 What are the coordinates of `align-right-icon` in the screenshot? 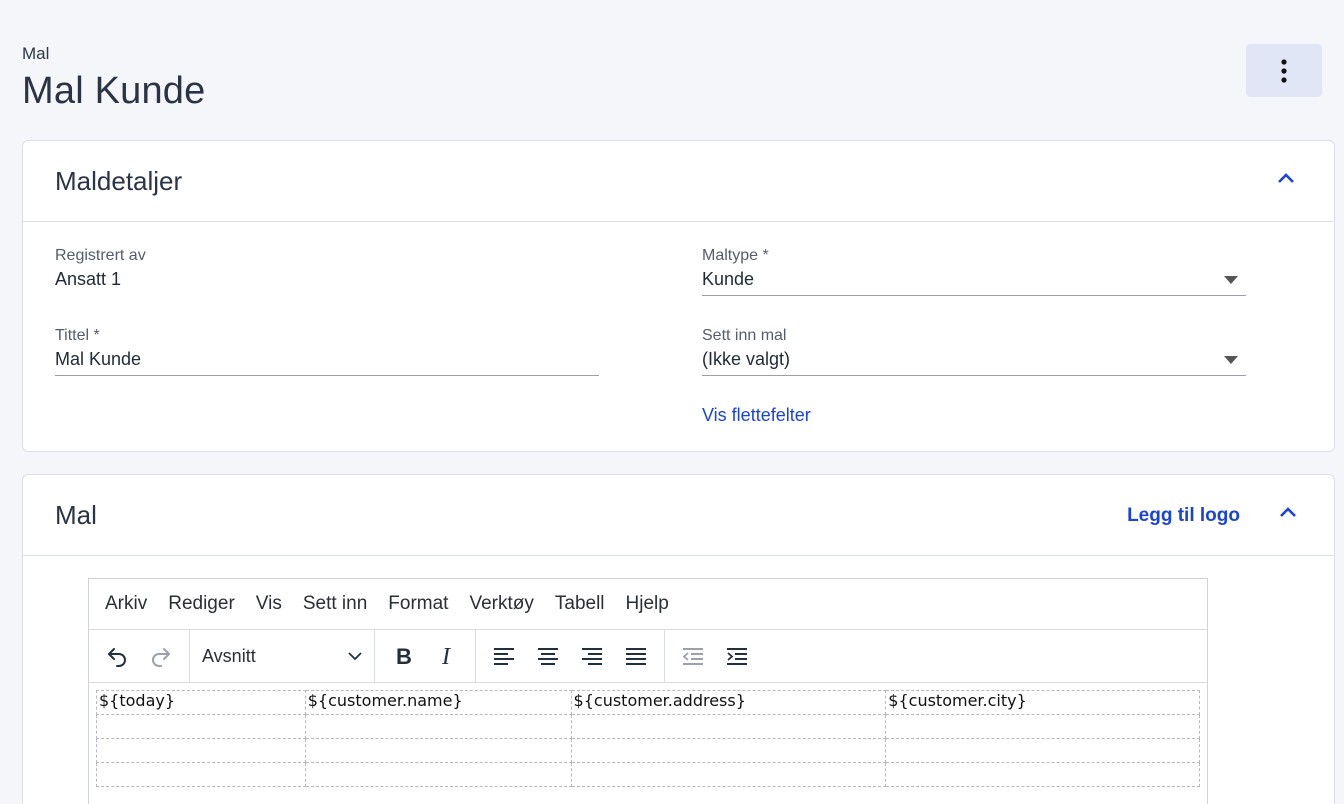 It's located at (592, 656).